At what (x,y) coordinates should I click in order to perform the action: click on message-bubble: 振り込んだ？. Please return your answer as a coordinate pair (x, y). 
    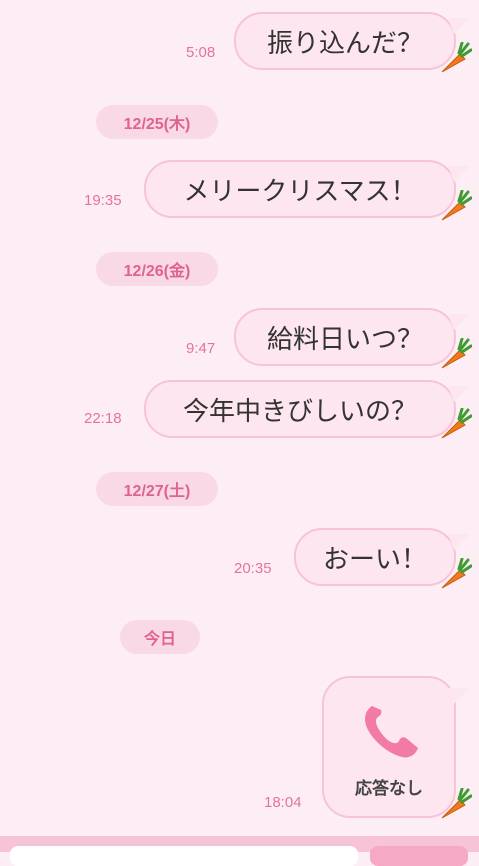
    Looking at the image, I should click on (352, 41).